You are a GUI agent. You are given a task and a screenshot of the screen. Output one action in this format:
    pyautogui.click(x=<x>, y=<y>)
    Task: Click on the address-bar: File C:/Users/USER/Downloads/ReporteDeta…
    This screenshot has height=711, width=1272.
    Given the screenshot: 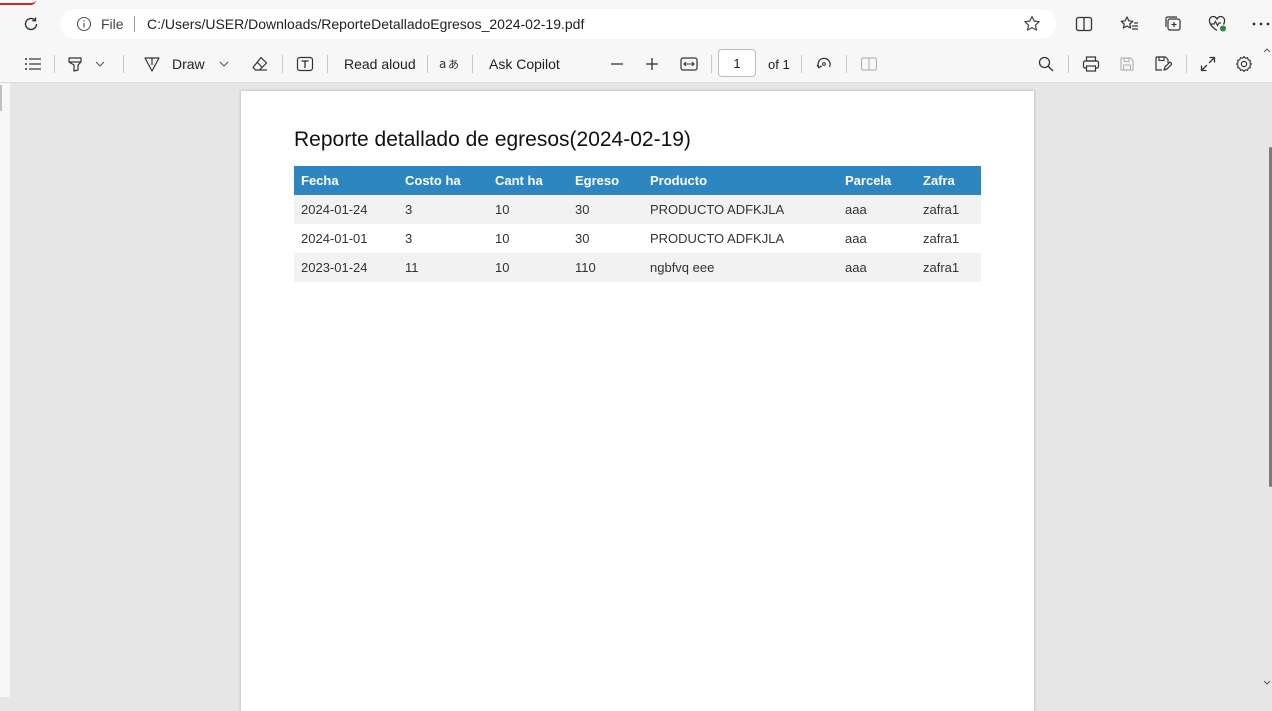 What is the action you would take?
    pyautogui.click(x=558, y=24)
    